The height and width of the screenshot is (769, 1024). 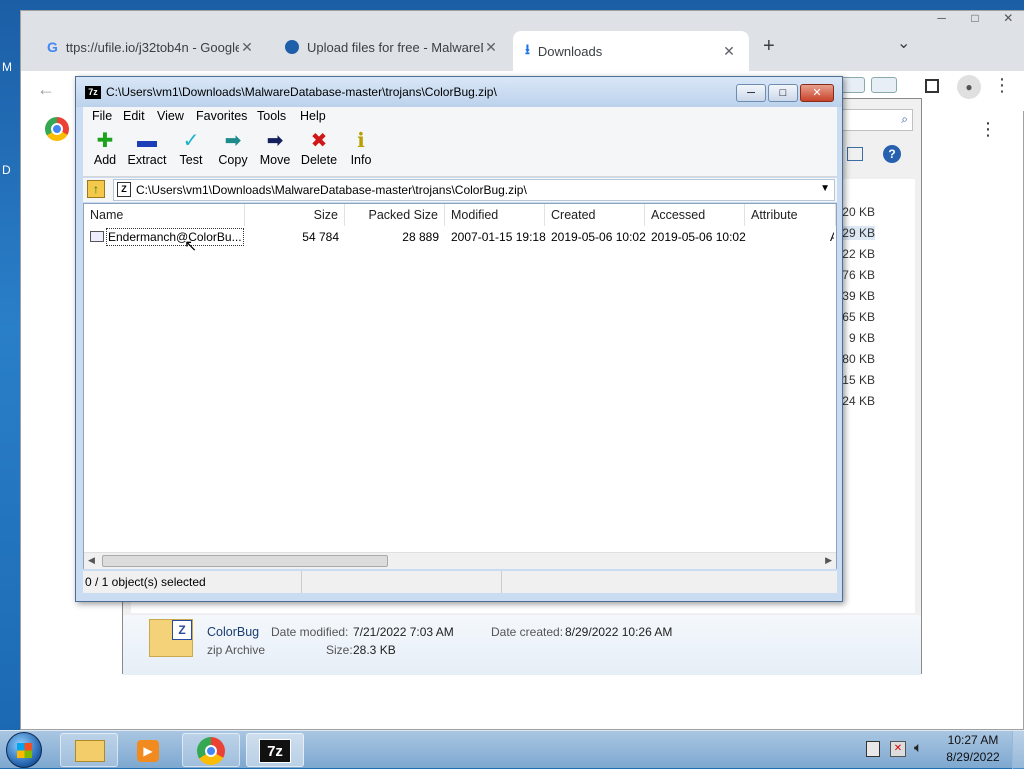 I want to click on tab-ufile: G ttps://ufile.io/j32tob4n - Google ✕, so click(x=151, y=47).